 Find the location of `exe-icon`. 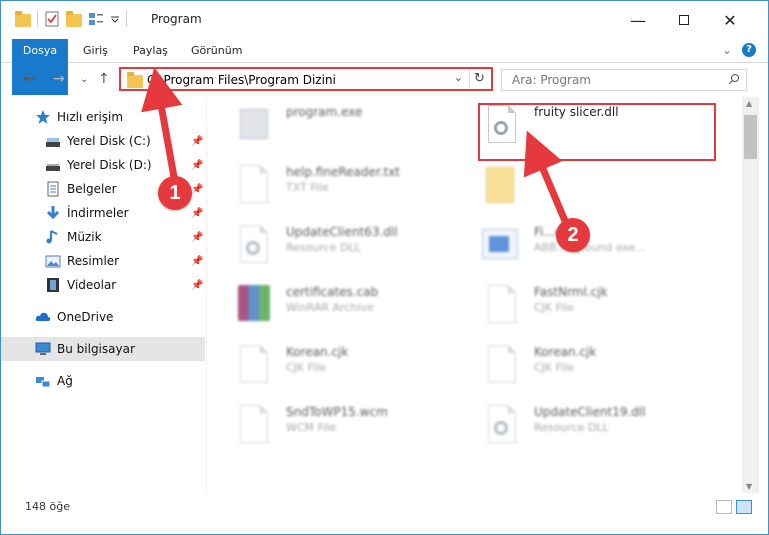

exe-icon is located at coordinates (254, 128).